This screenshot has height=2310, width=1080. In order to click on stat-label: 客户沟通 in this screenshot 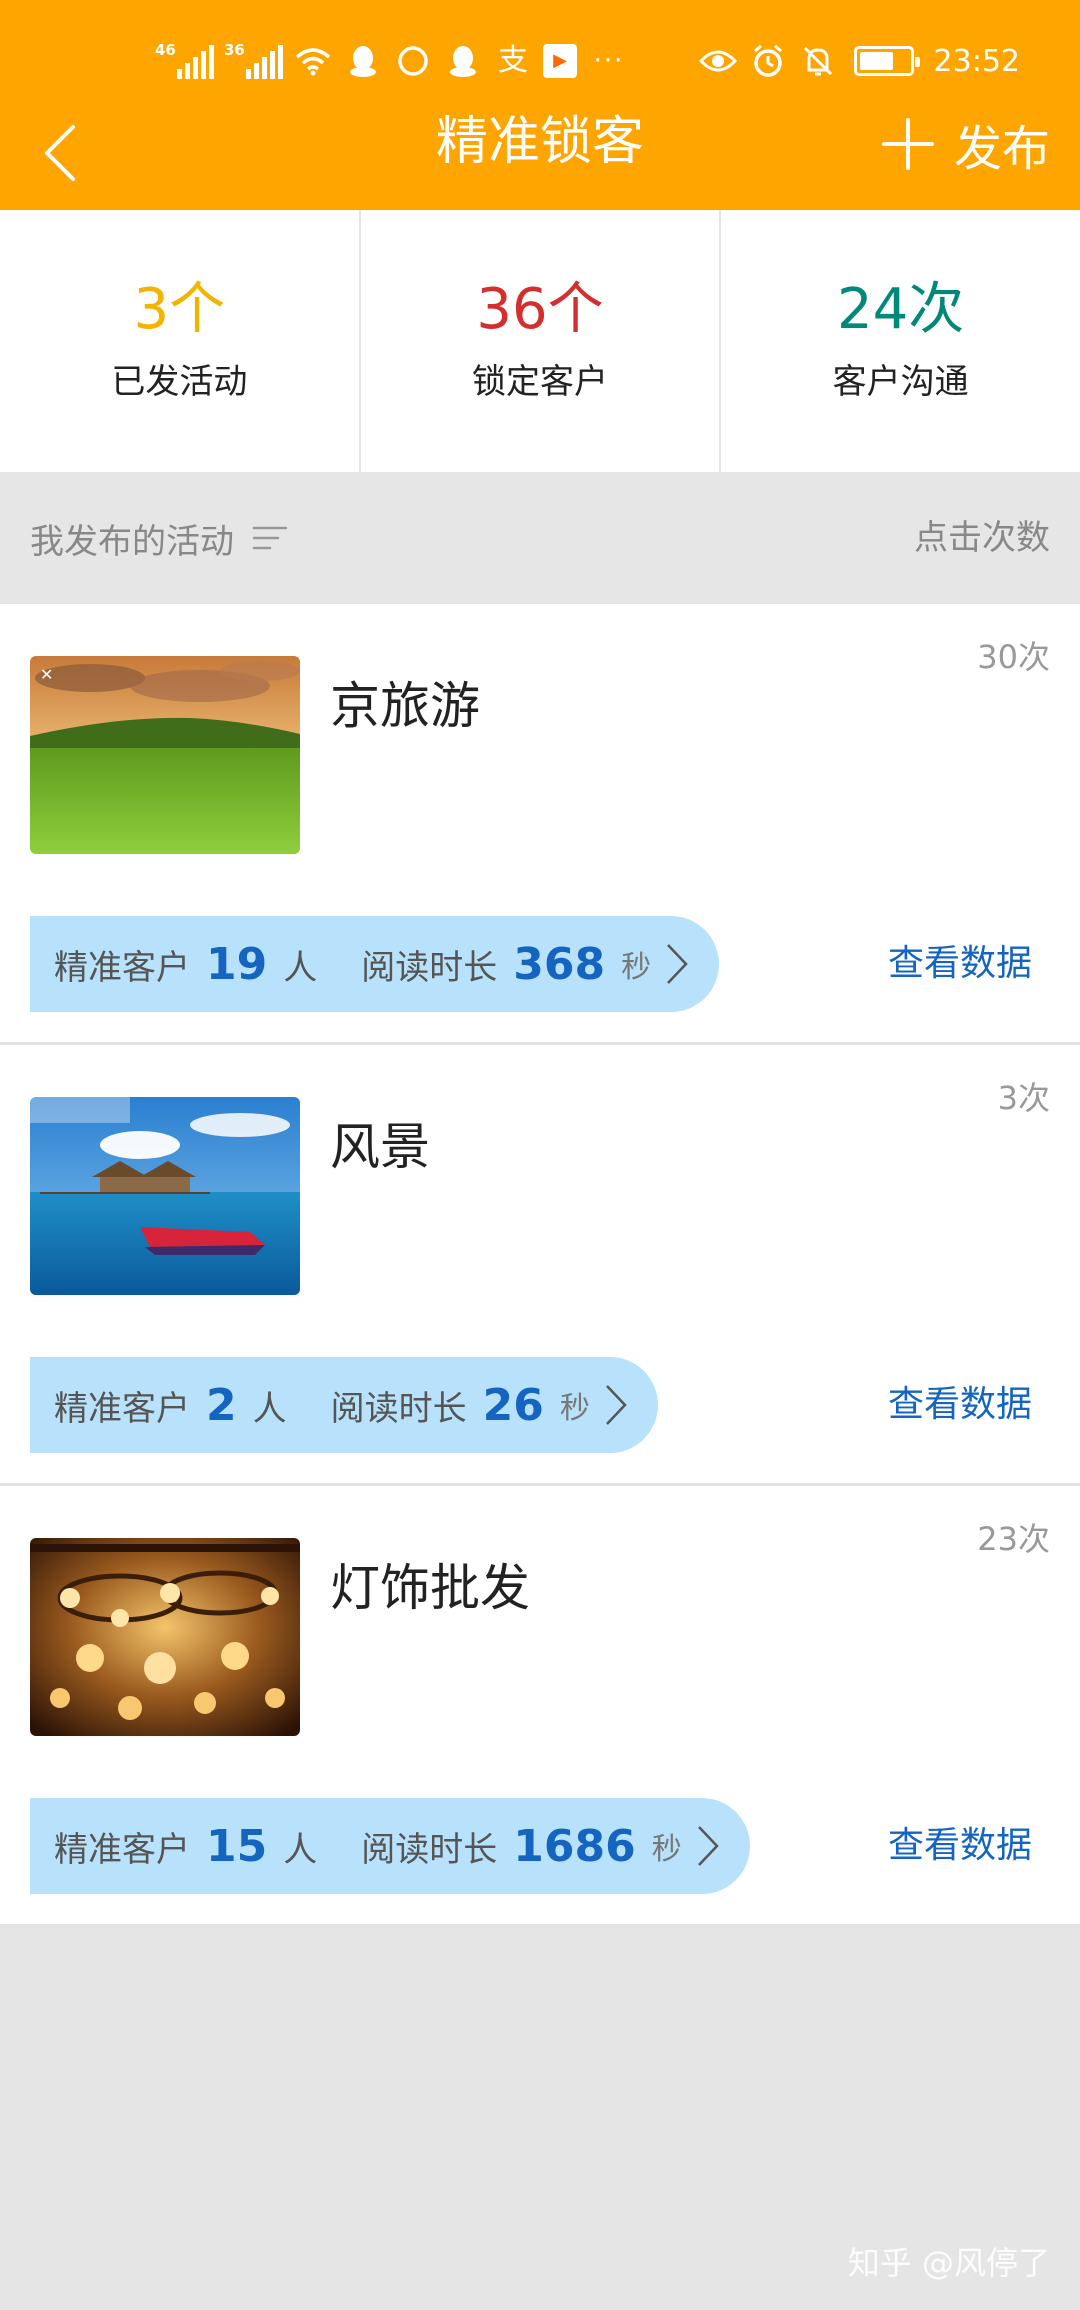, I will do `click(900, 382)`.